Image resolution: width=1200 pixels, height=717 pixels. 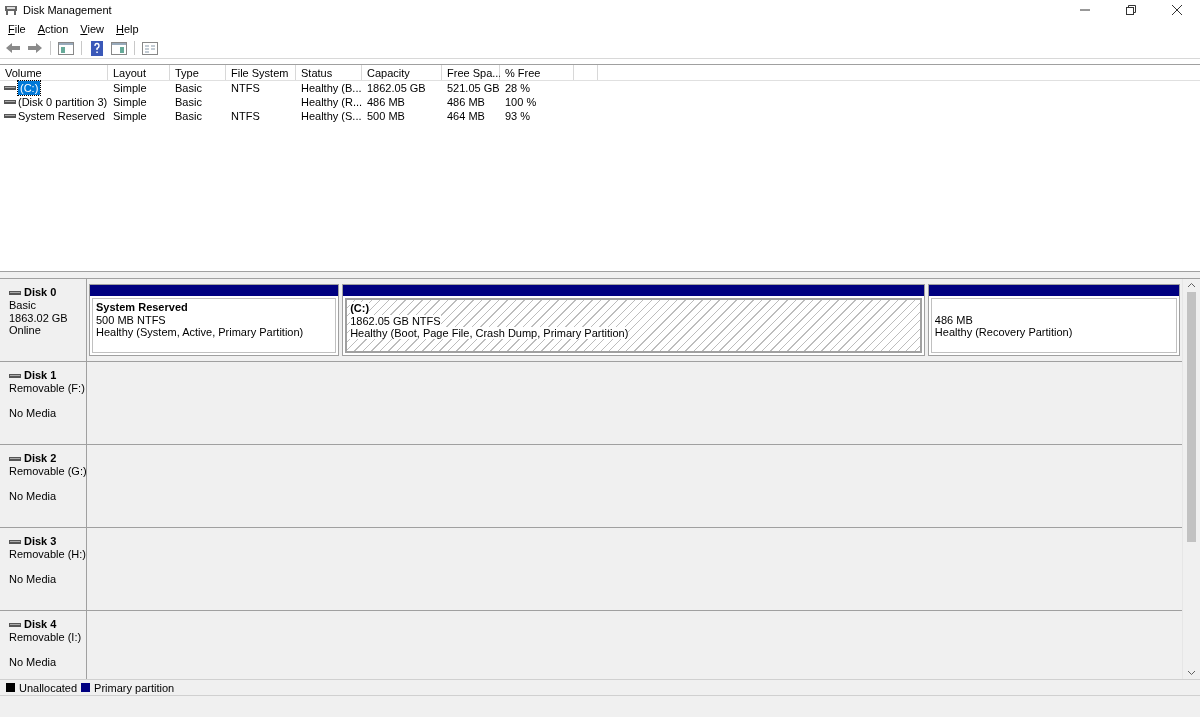 I want to click on menu-item: Action, so click(x=53, y=29).